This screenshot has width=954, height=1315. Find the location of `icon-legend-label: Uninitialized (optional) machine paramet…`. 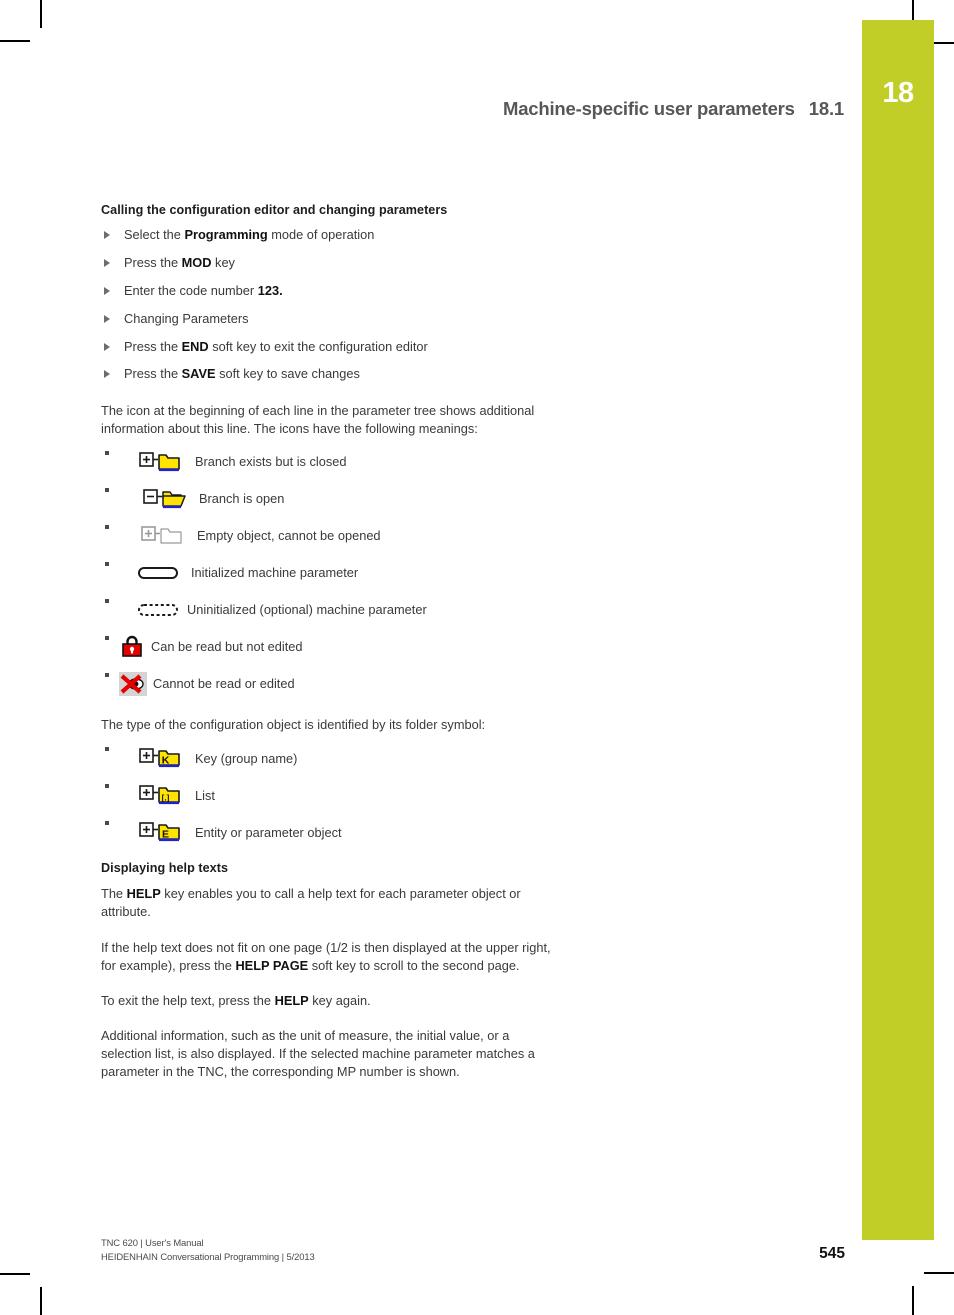

icon-legend-label: Uninitialized (optional) machine paramet… is located at coordinates (307, 610).